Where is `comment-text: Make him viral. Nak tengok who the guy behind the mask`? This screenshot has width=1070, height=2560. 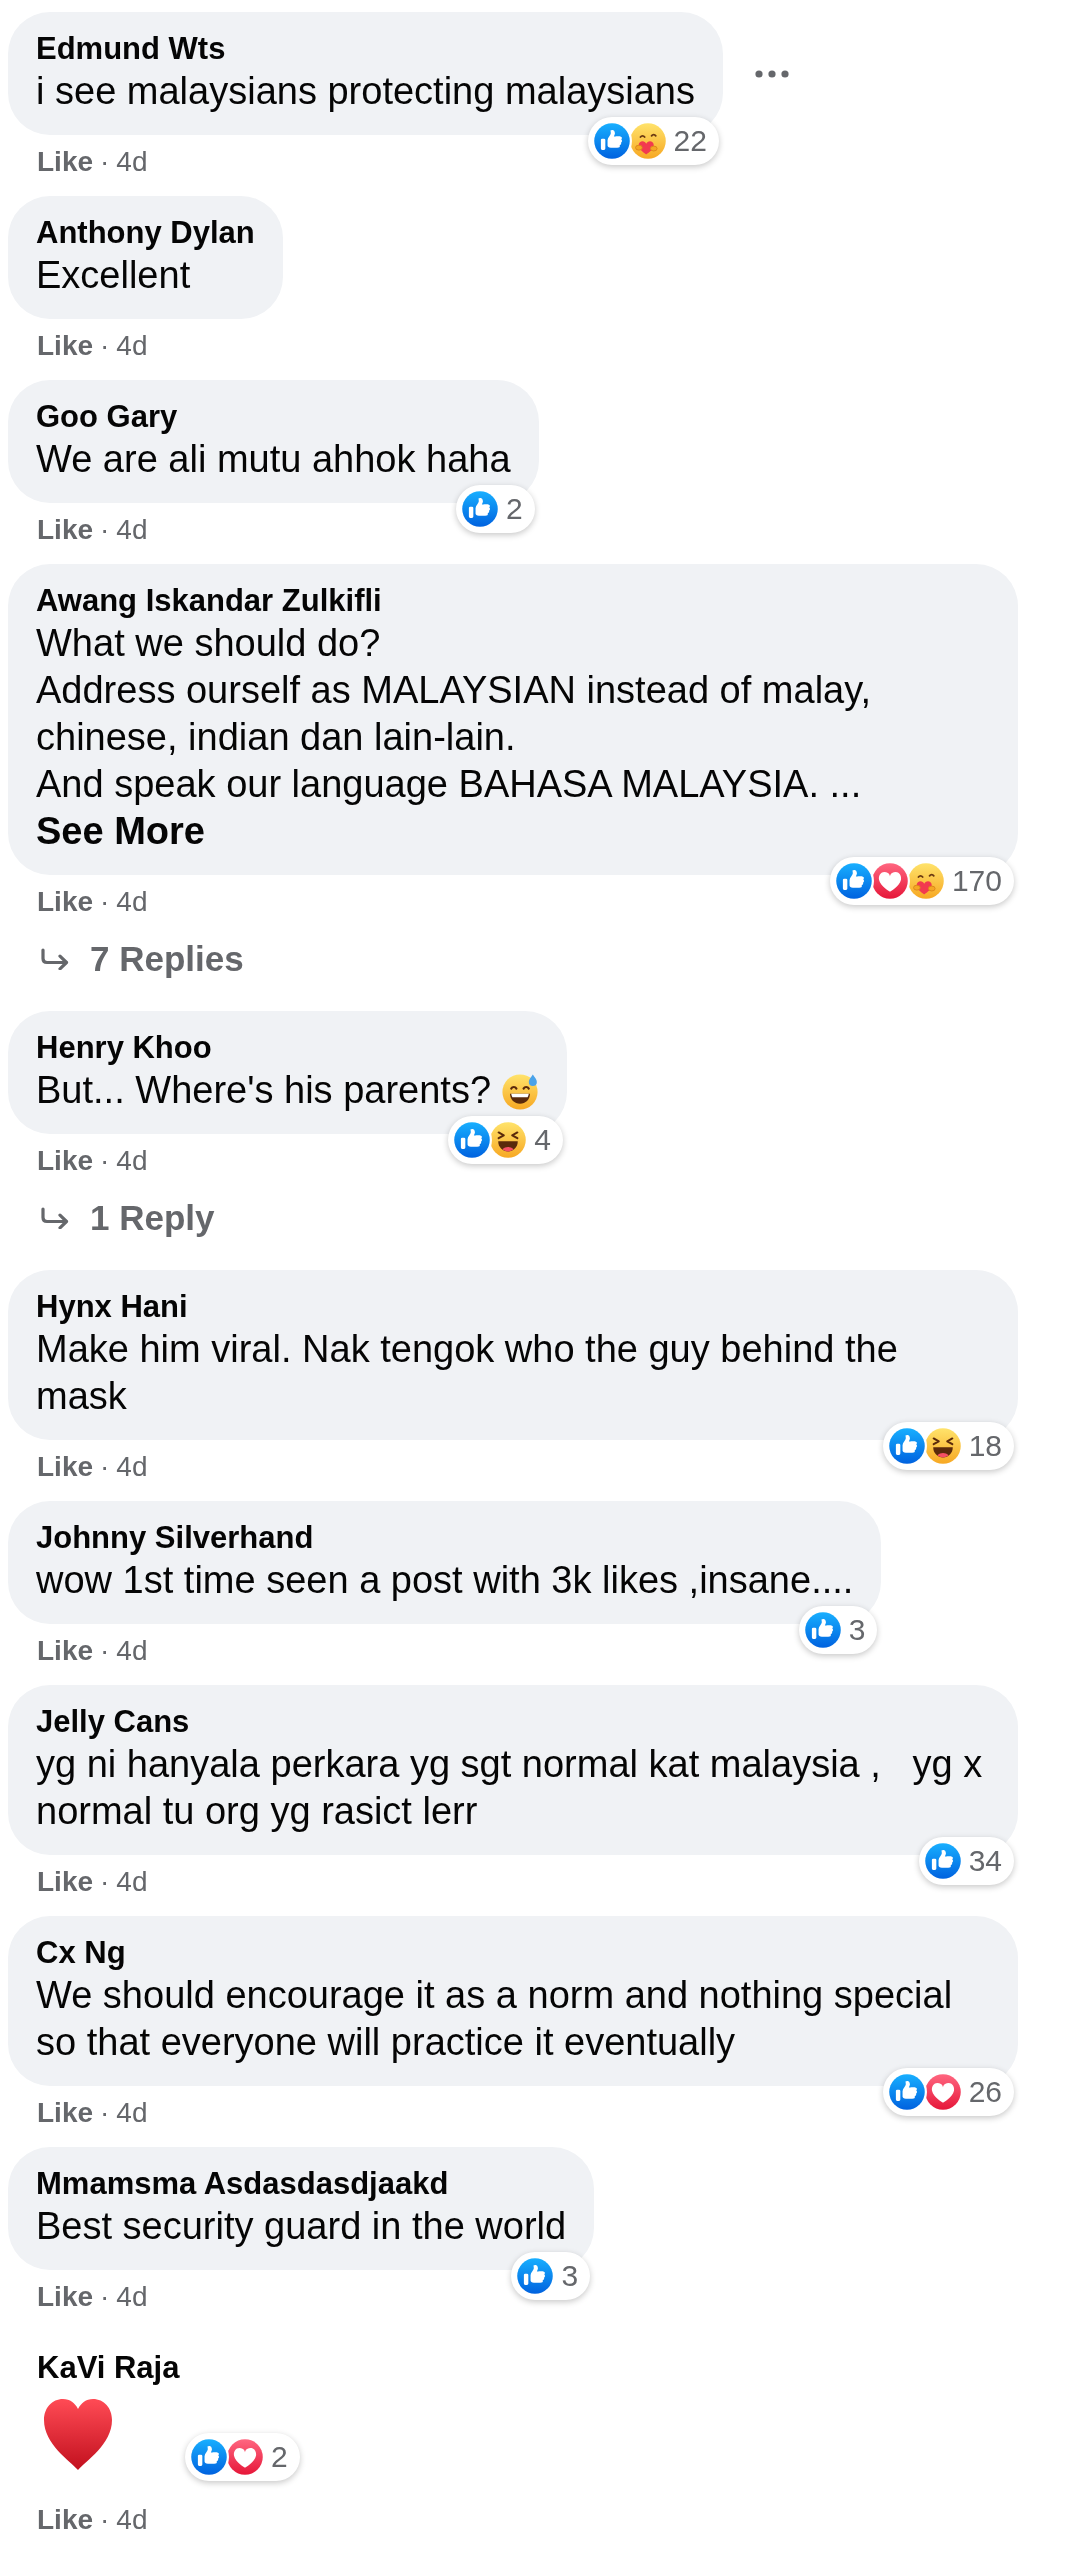
comment-text: Make him viral. Nak tengok who the guy behind the mask is located at coordinates (467, 1372).